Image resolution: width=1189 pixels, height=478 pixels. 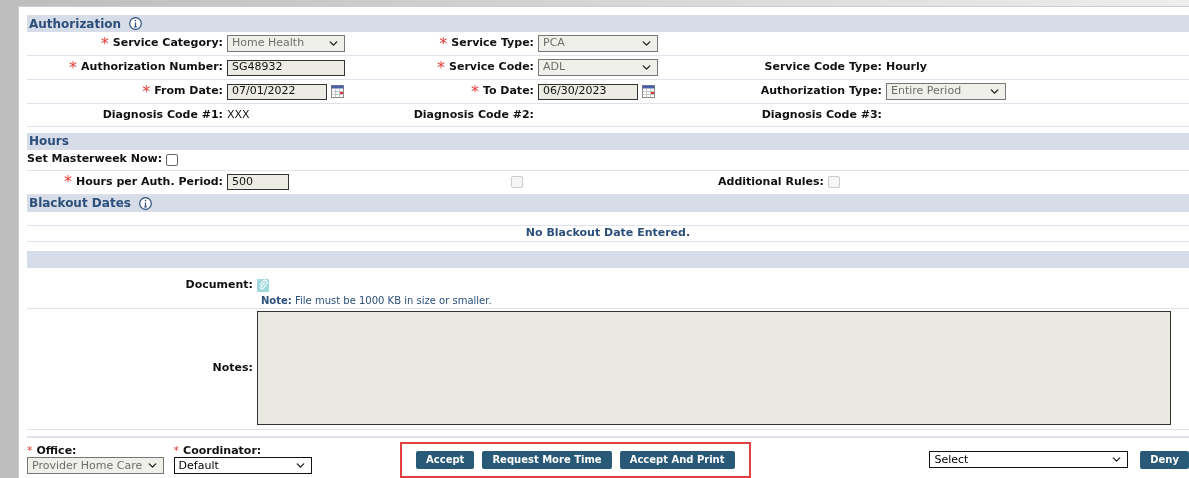 I want to click on checkbox, so click(x=172, y=159).